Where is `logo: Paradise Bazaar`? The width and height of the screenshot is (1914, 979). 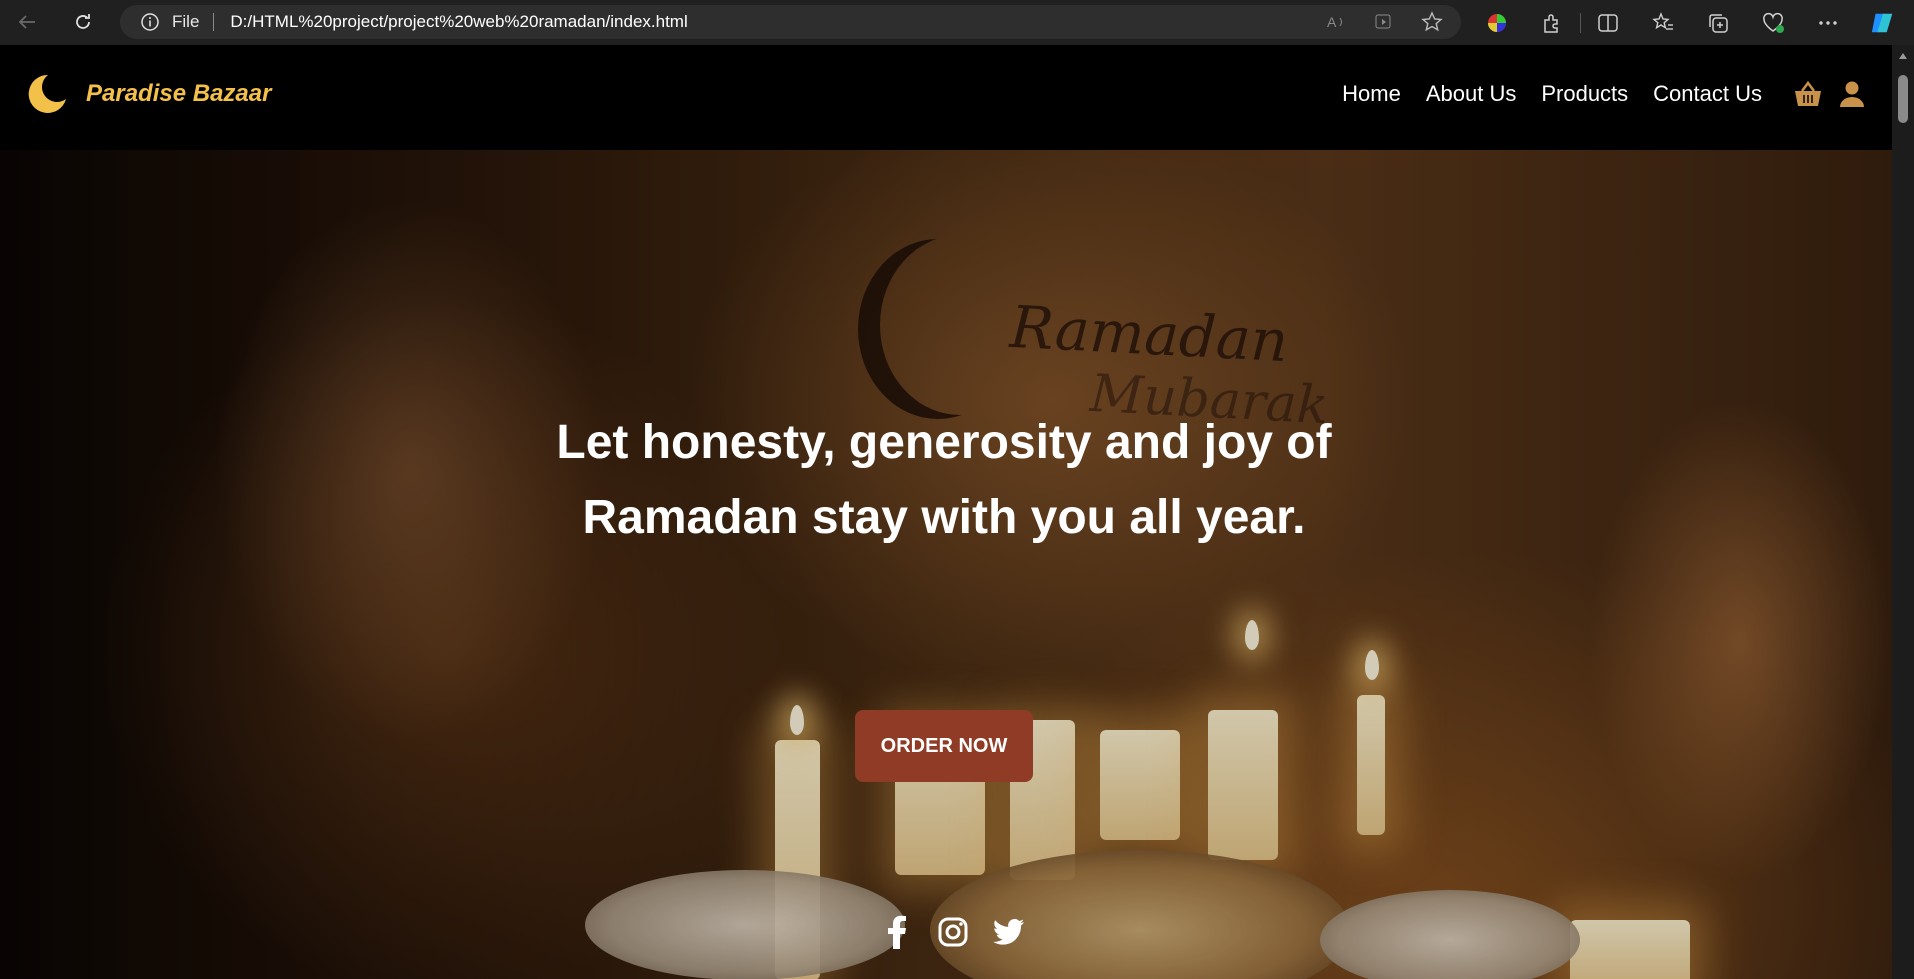
logo: Paradise Bazaar is located at coordinates (149, 94).